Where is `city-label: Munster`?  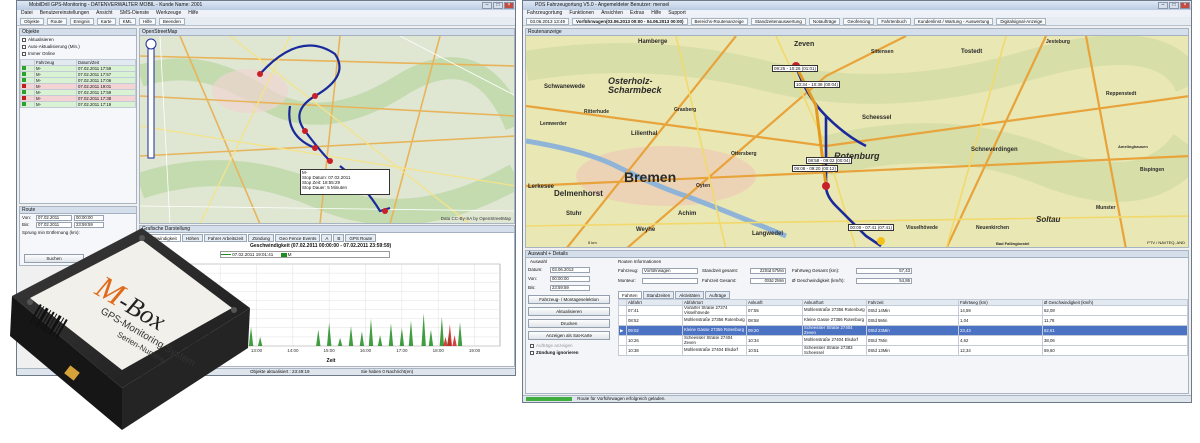 city-label: Munster is located at coordinates (1106, 208).